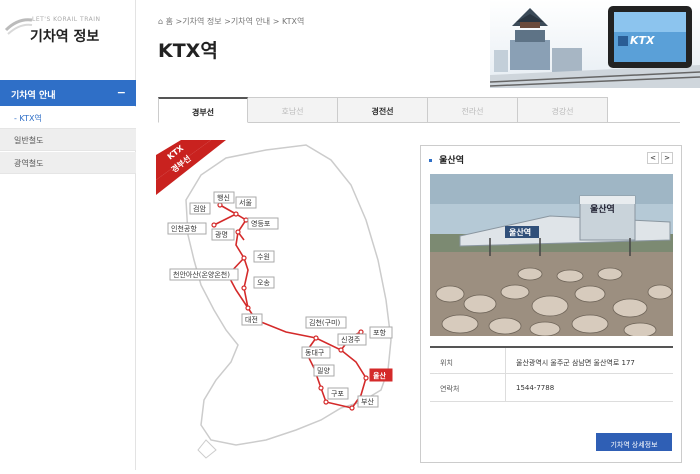 The width and height of the screenshot is (700, 474). Describe the element at coordinates (188, 51) in the screenshot. I see `page-title: KTX역` at that location.